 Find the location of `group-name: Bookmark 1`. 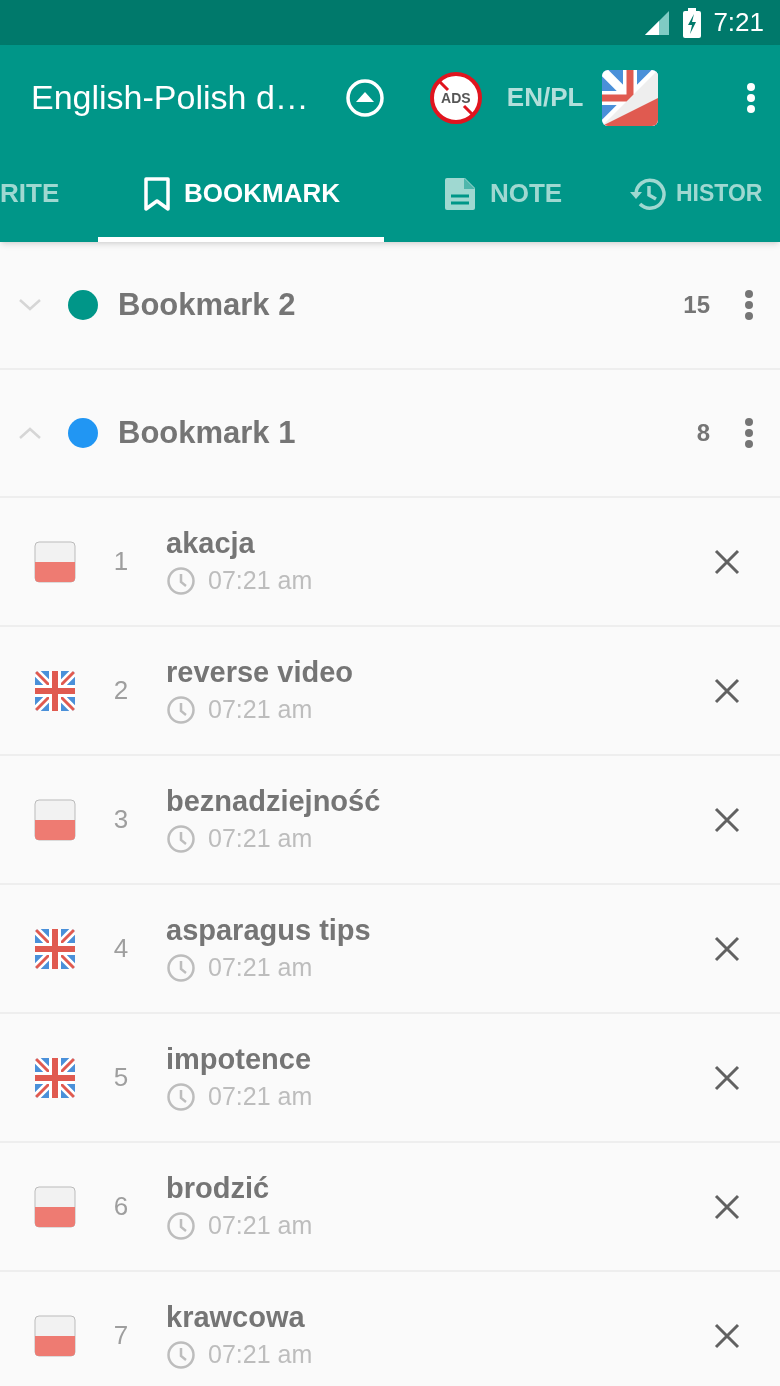

group-name: Bookmark 1 is located at coordinates (207, 432).